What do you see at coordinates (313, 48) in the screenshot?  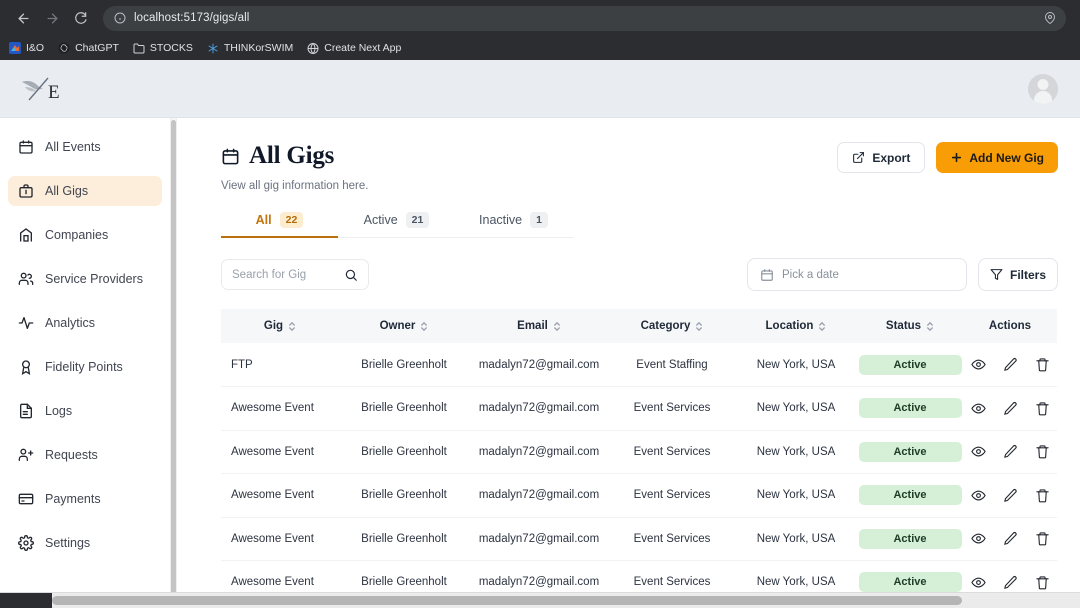 I see `globe-icon` at bounding box center [313, 48].